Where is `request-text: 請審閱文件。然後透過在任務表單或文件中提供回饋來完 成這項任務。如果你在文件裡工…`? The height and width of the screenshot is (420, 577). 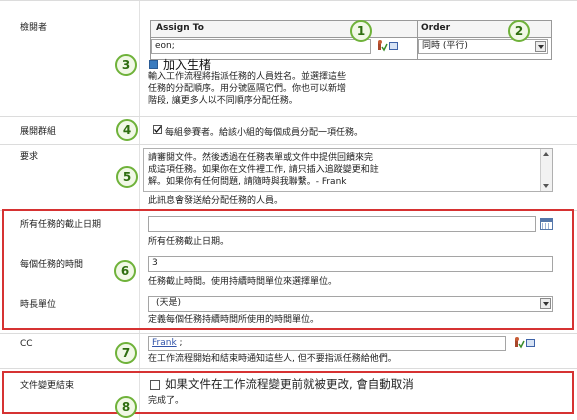 request-text: 請審閱文件。然後透過在任務表單或文件中提供回饋來完 成這項任務。如果你在文件裡工… is located at coordinates (338, 170).